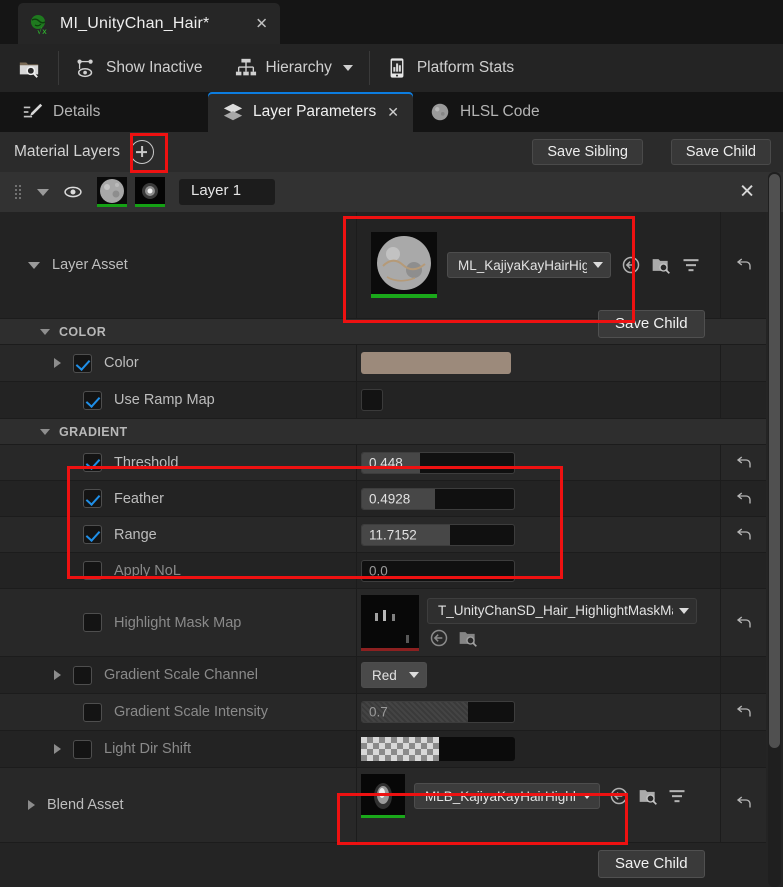 This screenshot has height=887, width=783. What do you see at coordinates (500, 111) in the screenshot?
I see `tab-hlsl-code-label: HLSL Code` at bounding box center [500, 111].